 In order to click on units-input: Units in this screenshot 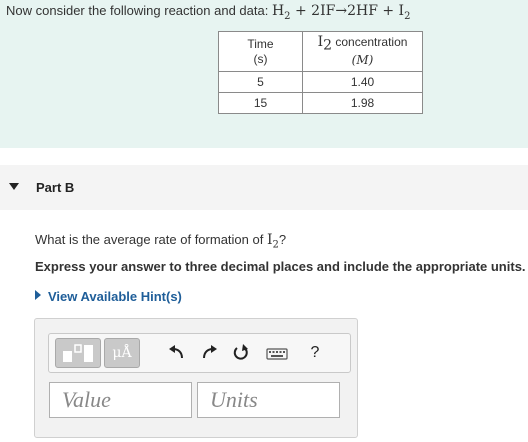, I will do `click(268, 400)`.